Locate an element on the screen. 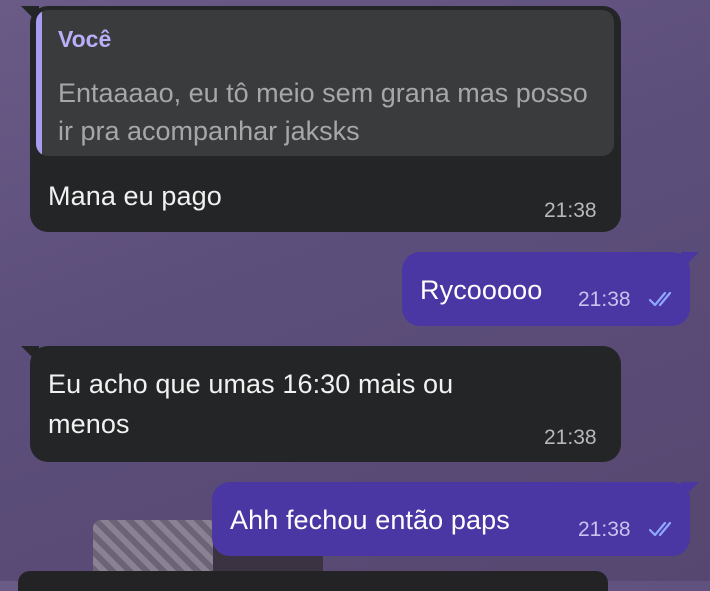 This screenshot has width=710, height=591. message-text: Eu acho que umas 16:30 mais ou menos is located at coordinates (251, 404).